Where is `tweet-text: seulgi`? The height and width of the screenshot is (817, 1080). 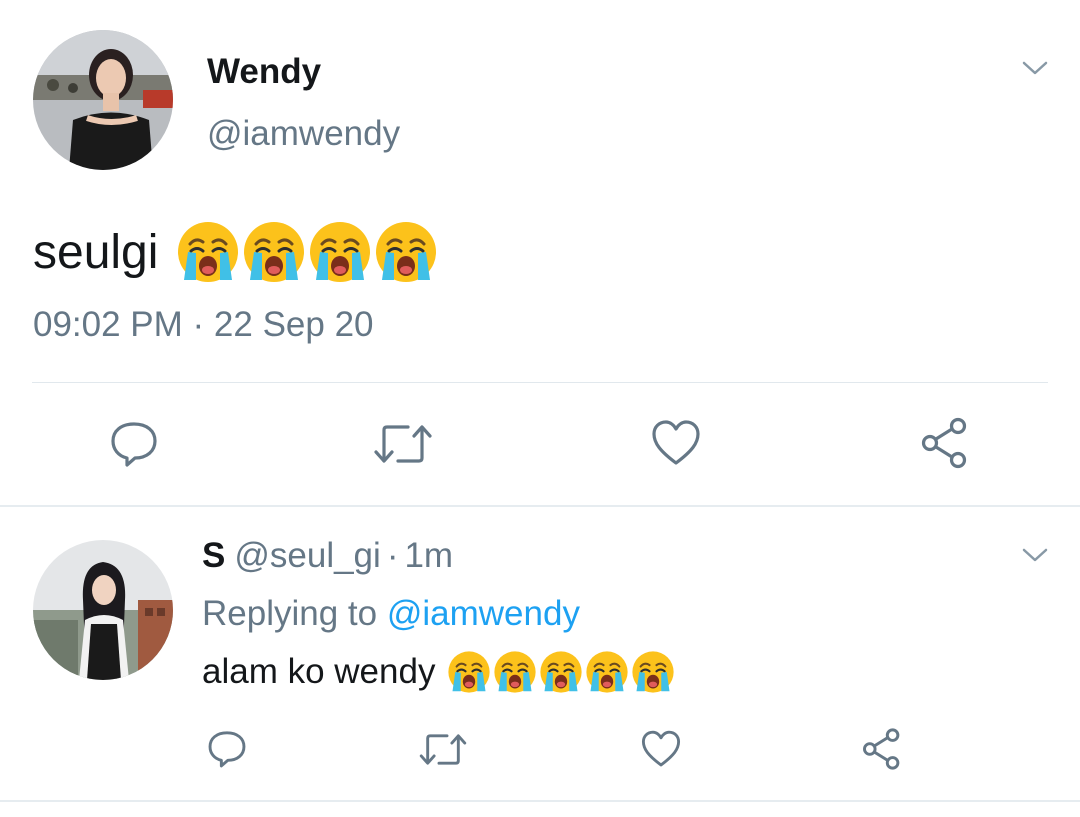 tweet-text: seulgi is located at coordinates (235, 252).